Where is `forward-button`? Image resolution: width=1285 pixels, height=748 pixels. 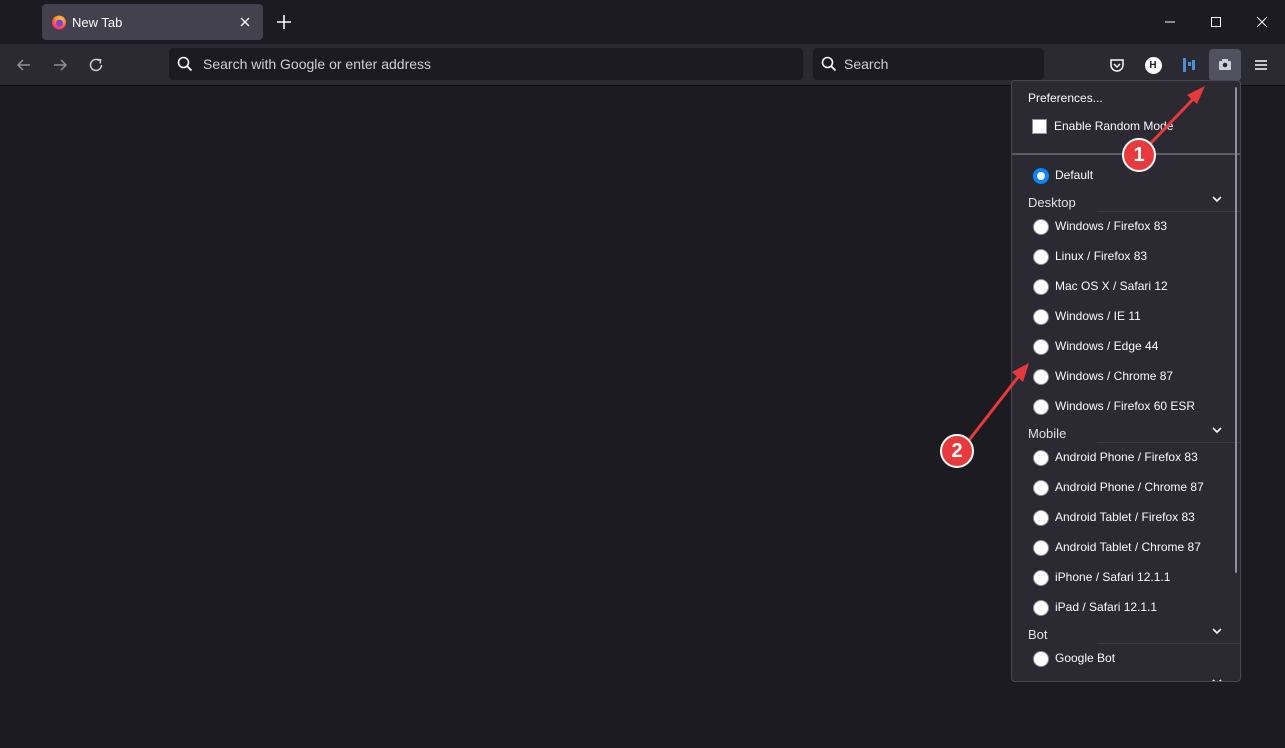
forward-button is located at coordinates (60, 65).